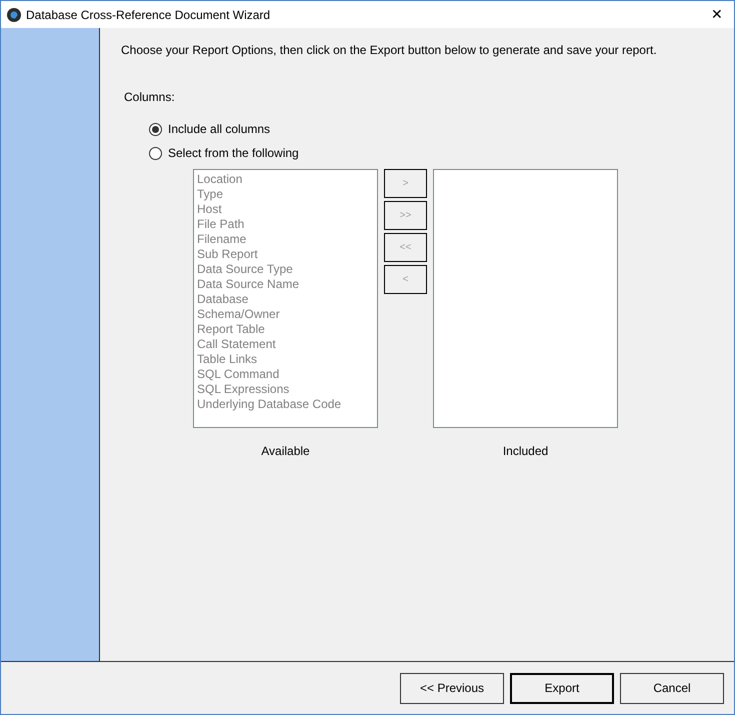  I want to click on footer-button: Cancel, so click(672, 688).